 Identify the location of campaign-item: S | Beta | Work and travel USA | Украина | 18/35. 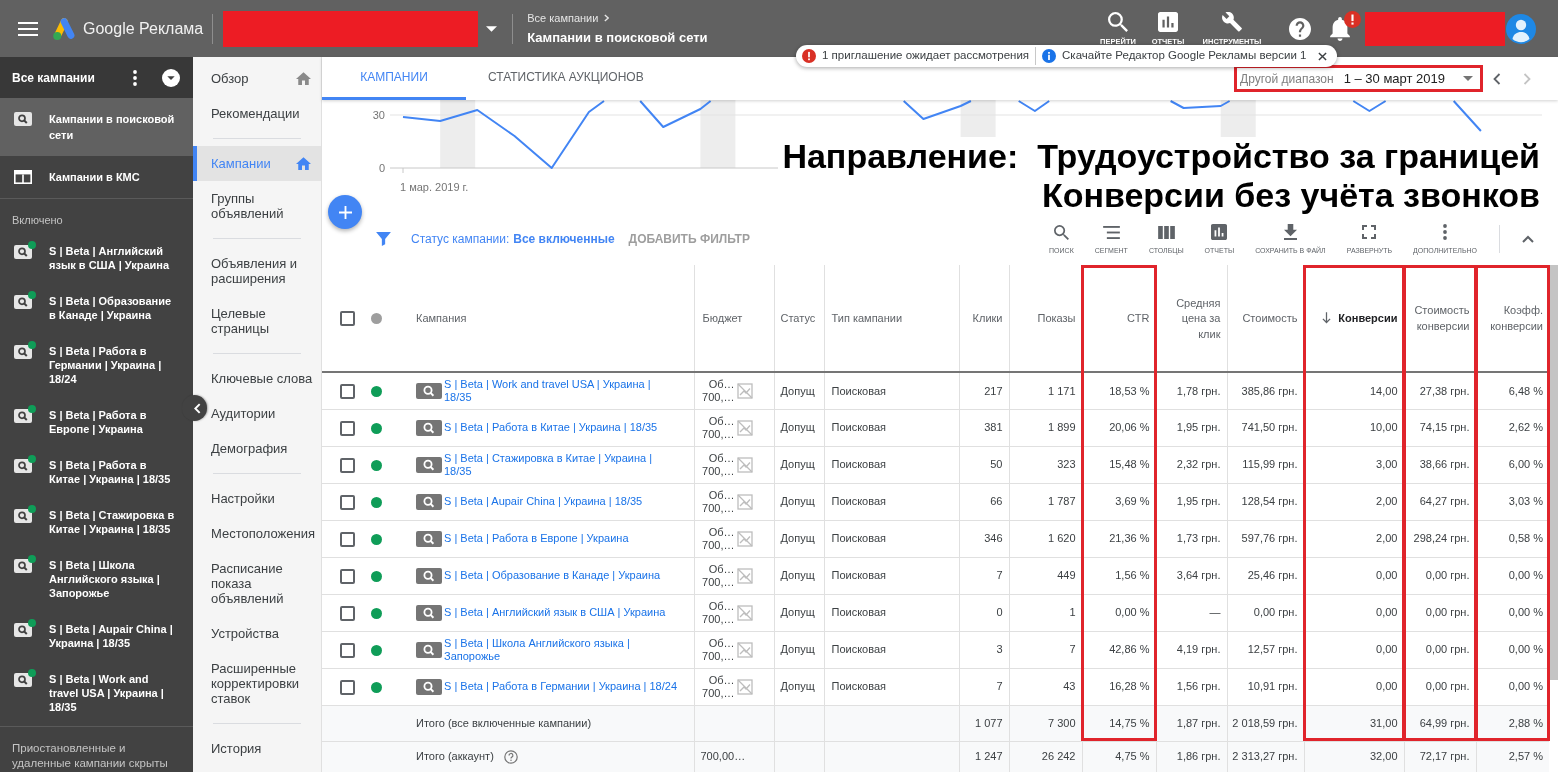
(96, 693).